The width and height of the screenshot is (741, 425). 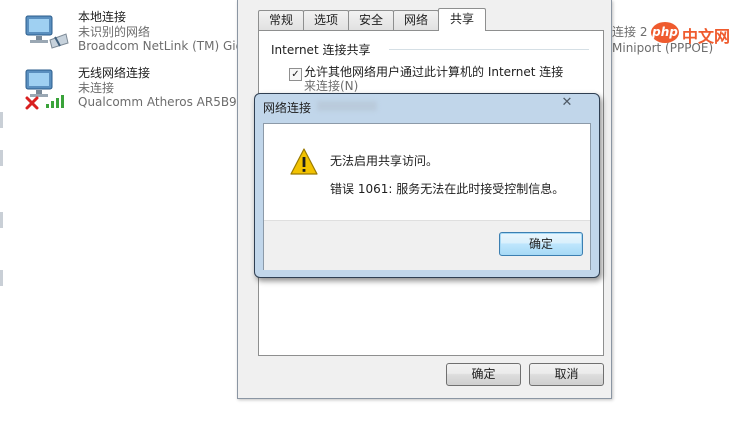 What do you see at coordinates (489, 49) in the screenshot?
I see `group-divider` at bounding box center [489, 49].